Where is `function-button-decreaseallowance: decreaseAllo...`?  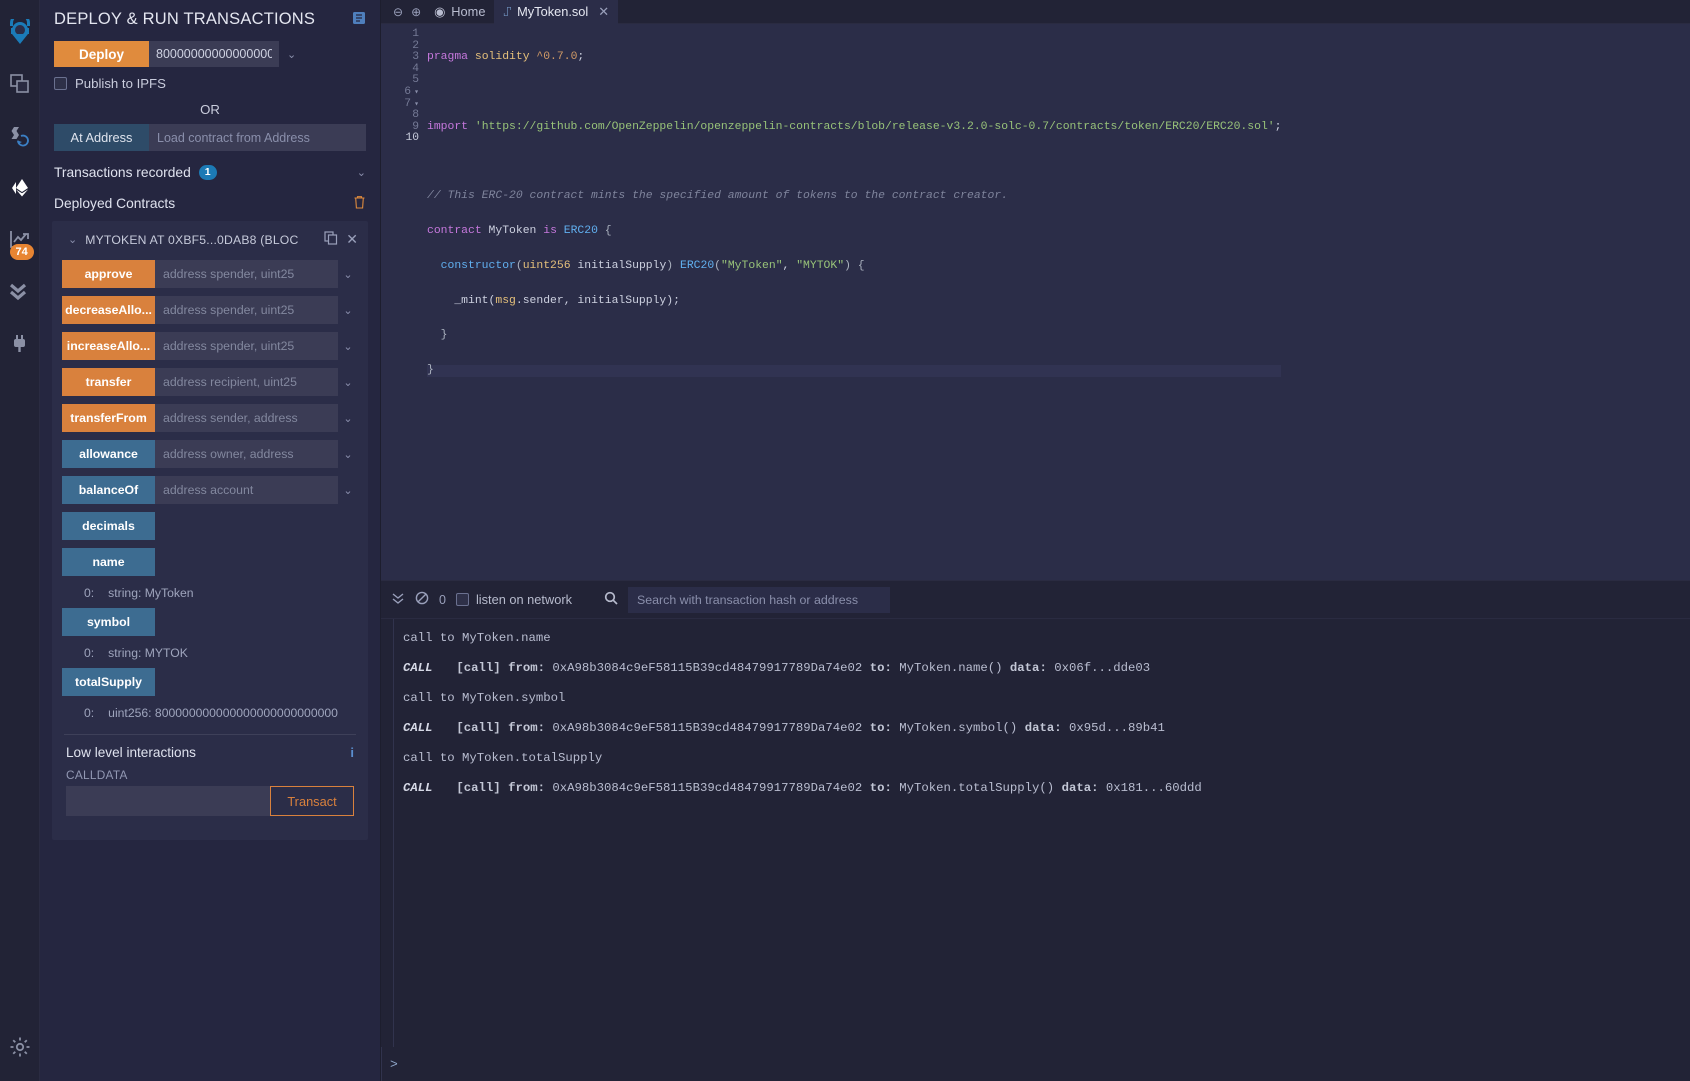 function-button-decreaseallowance: decreaseAllo... is located at coordinates (108, 310).